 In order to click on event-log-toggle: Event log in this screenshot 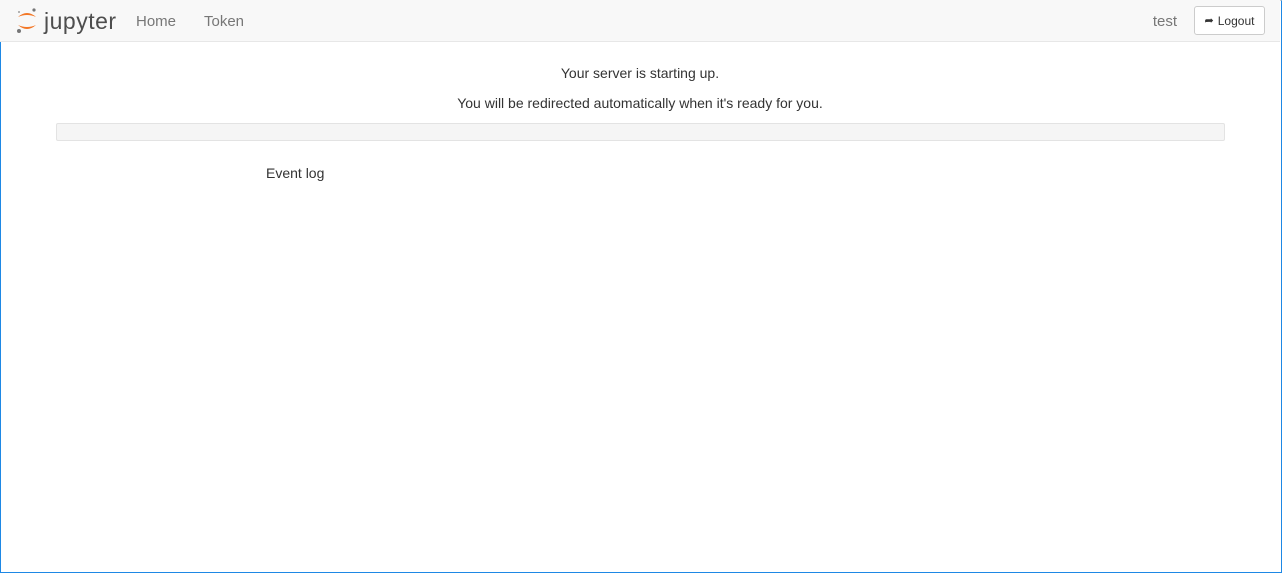, I will do `click(295, 173)`.